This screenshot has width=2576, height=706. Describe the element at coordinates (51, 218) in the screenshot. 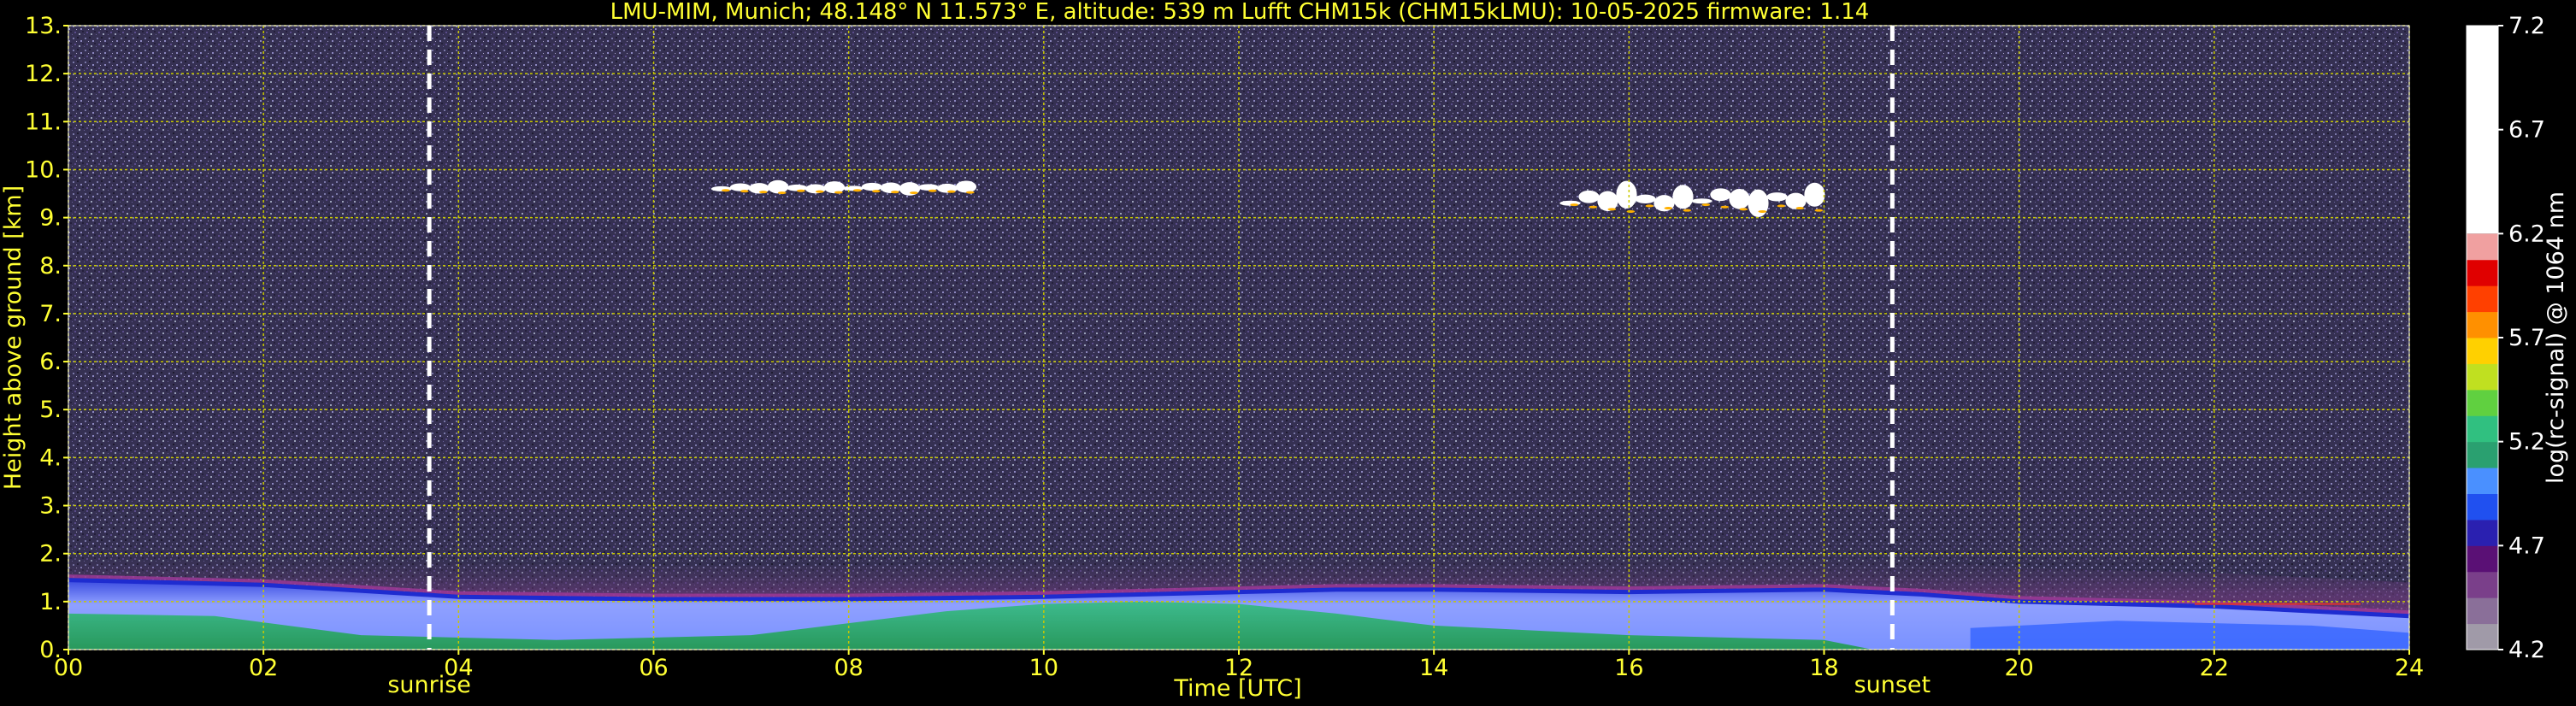

I see `y-tick-label: 9.` at that location.